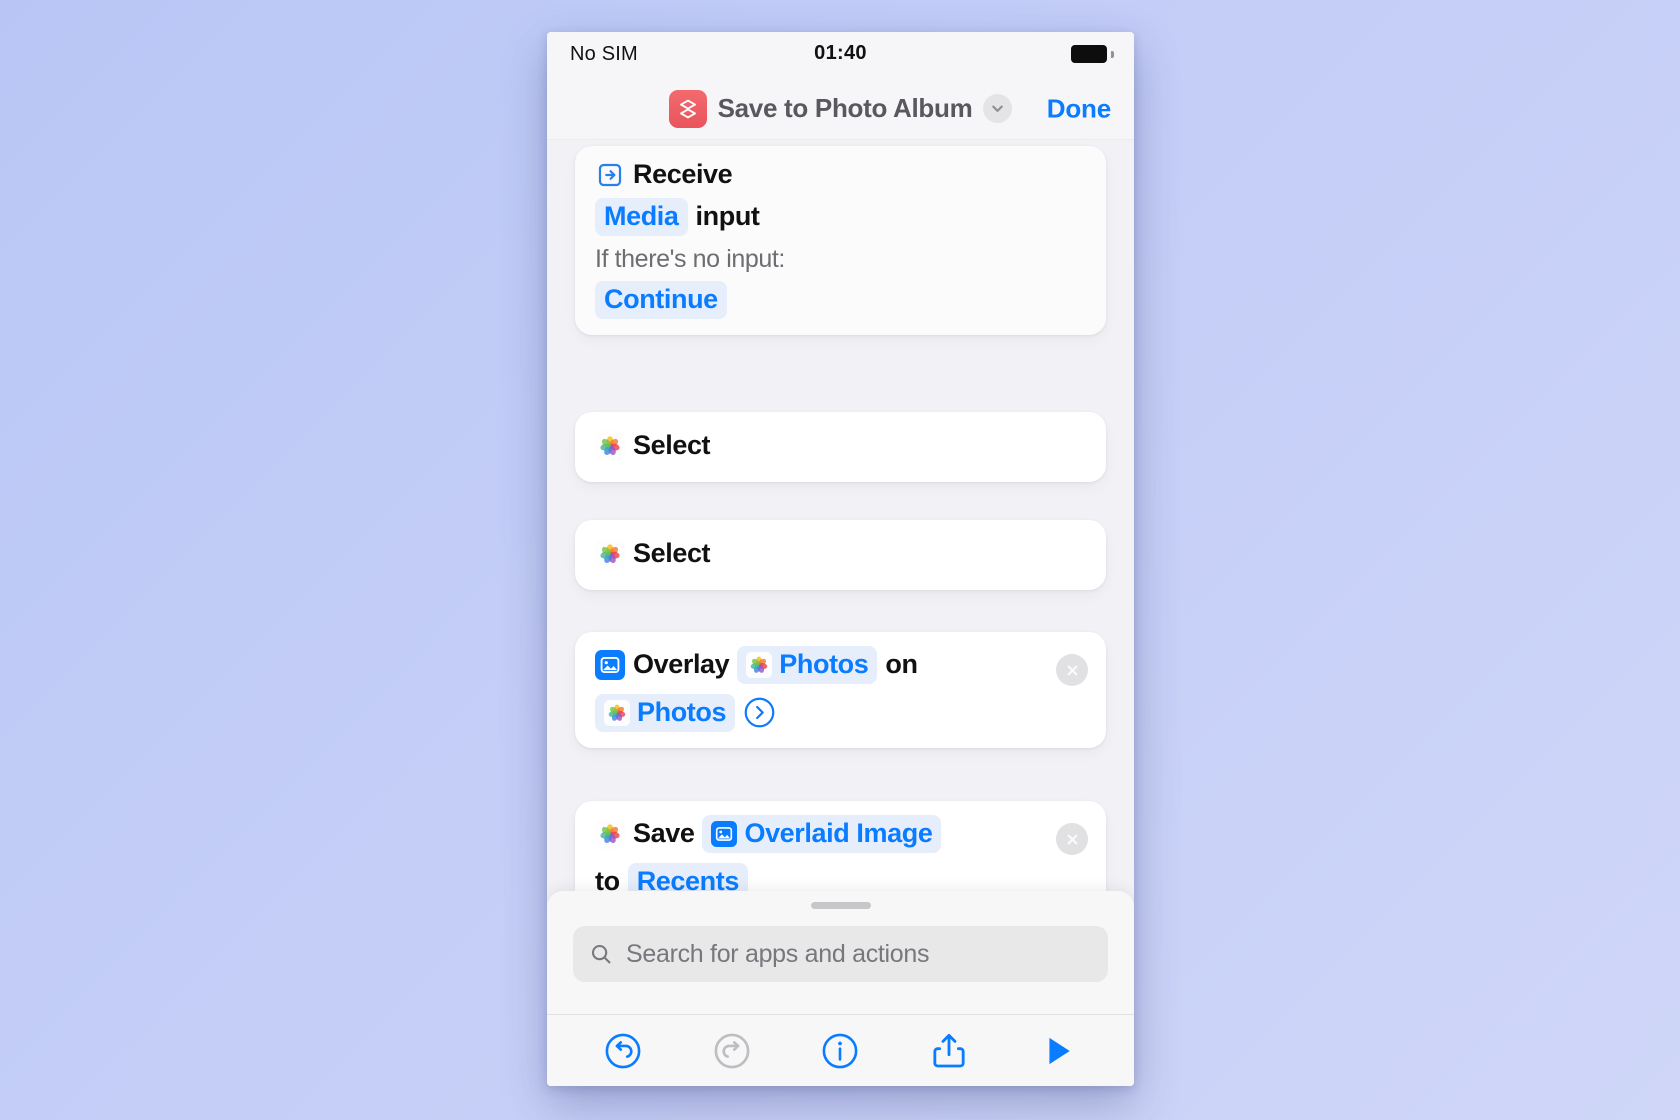  What do you see at coordinates (840, 216) in the screenshot?
I see `receive-line-1b: Media input` at bounding box center [840, 216].